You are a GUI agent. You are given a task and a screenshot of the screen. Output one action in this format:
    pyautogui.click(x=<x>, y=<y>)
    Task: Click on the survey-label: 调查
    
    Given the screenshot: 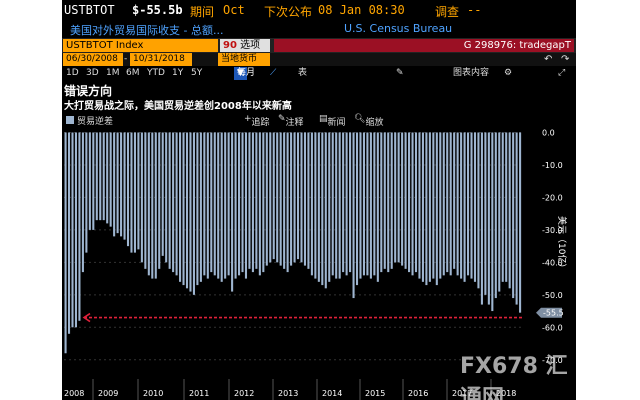 What is the action you would take?
    pyautogui.click(x=447, y=12)
    